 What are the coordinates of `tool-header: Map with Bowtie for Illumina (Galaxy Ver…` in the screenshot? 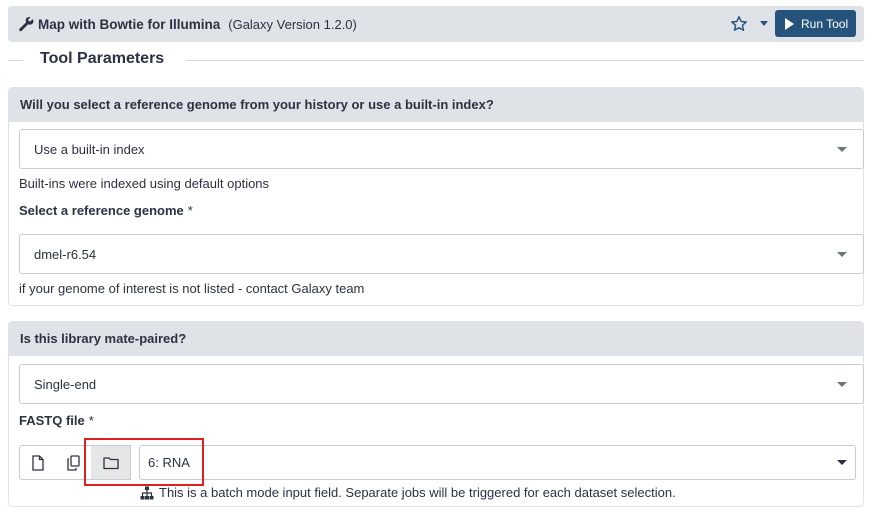 It's located at (436, 24).